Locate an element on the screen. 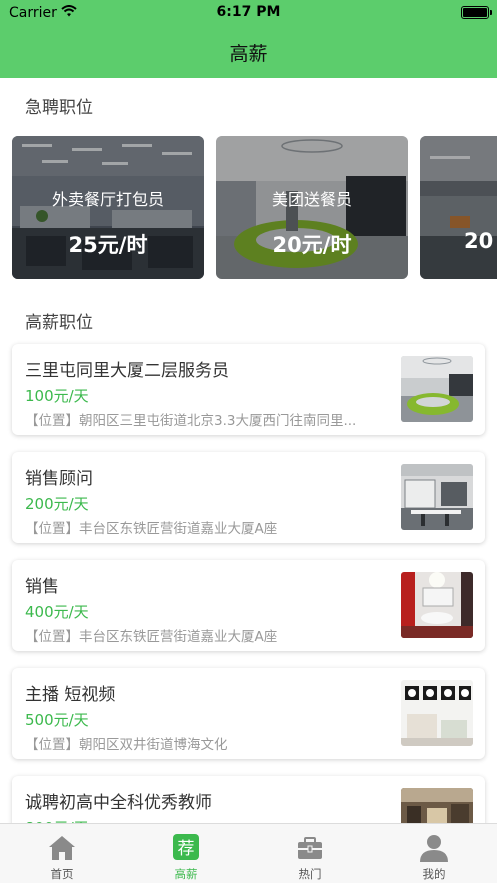  job-list-item: 主播 短视频 500元/天 【位置】朝阳区双井街道博海文化 is located at coordinates (248, 713).